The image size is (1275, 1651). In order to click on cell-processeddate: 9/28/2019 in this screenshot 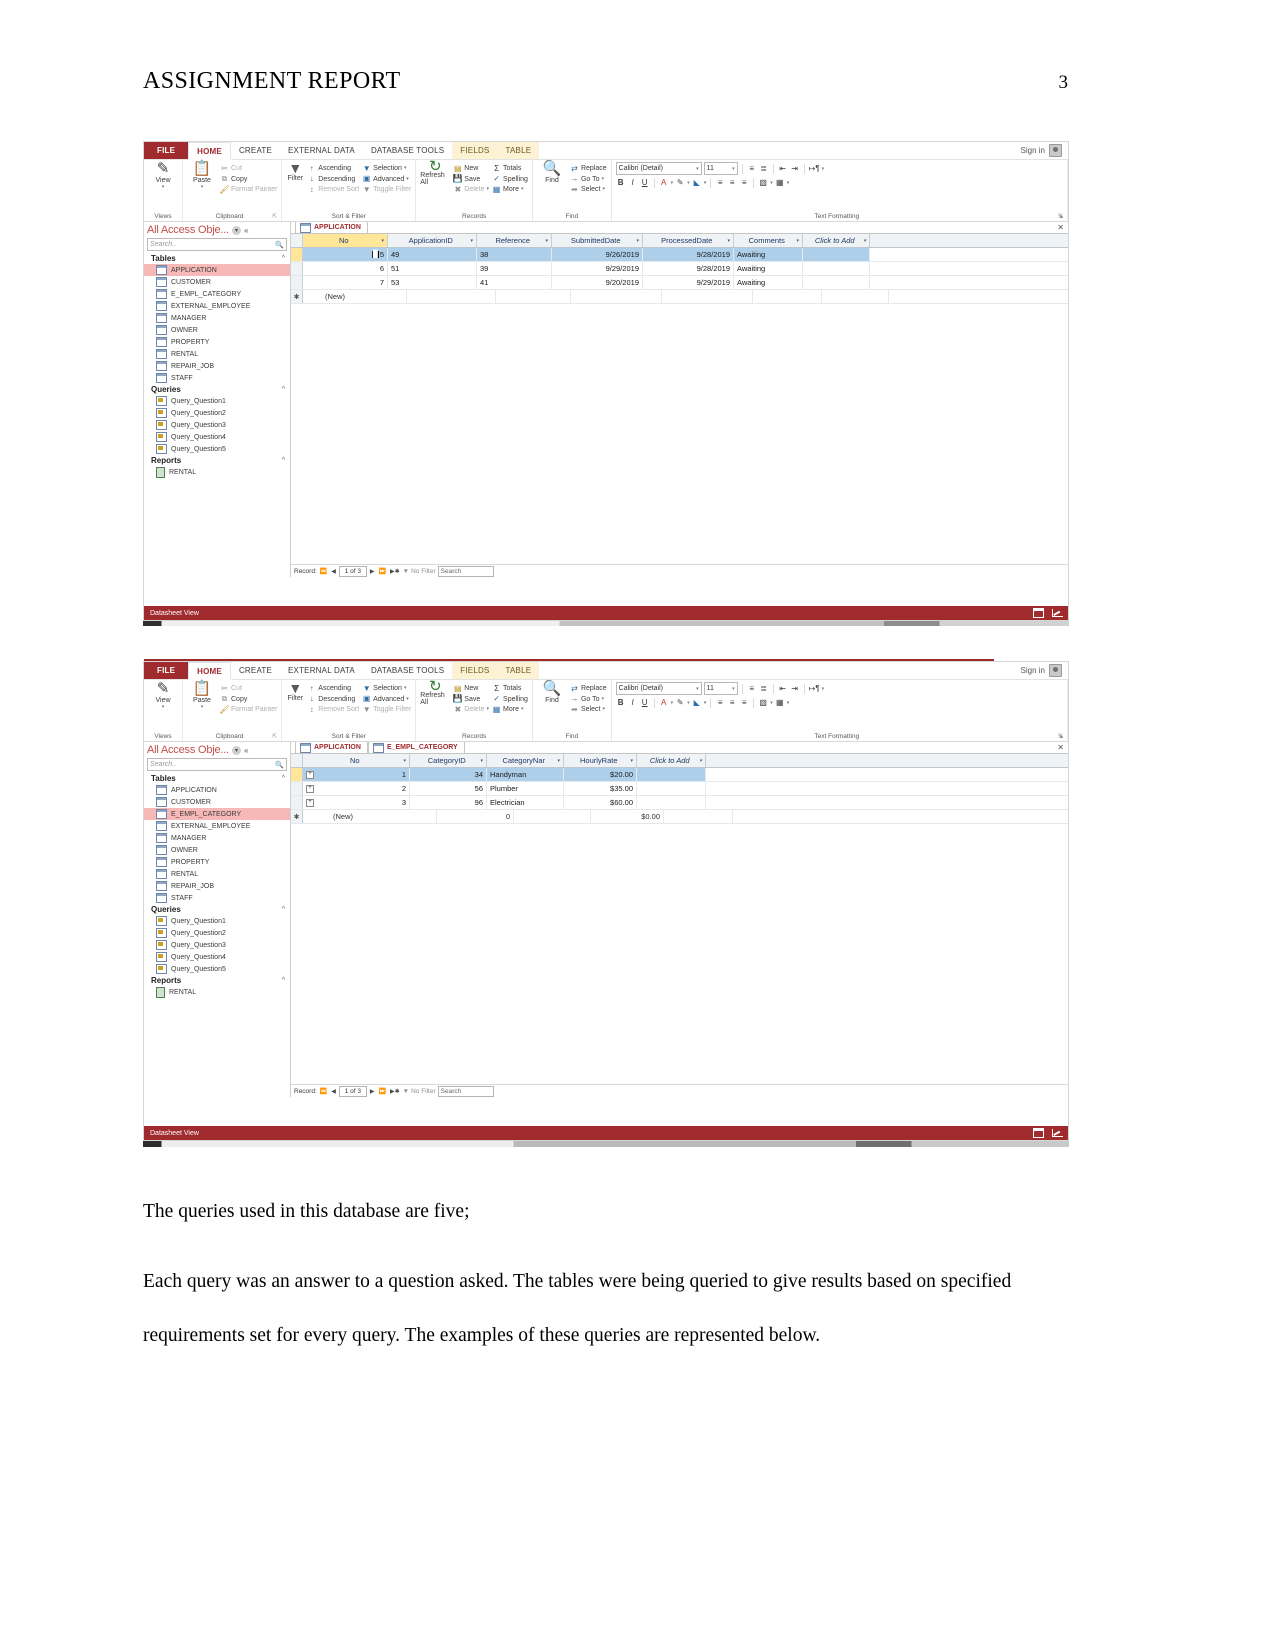, I will do `click(688, 268)`.